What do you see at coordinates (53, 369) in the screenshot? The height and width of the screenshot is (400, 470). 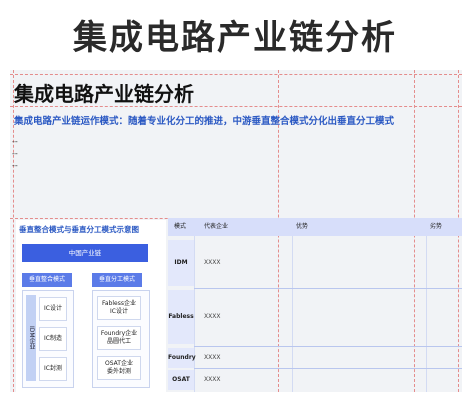 I see `ic-packaging-box: IC封测` at bounding box center [53, 369].